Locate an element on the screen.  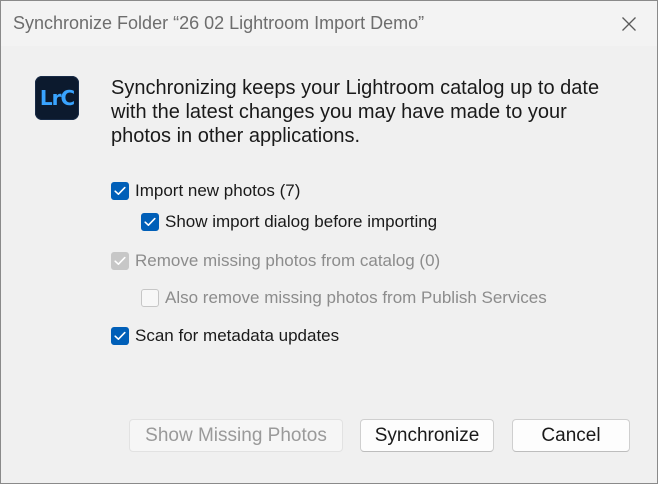
close-button is located at coordinates (629, 23).